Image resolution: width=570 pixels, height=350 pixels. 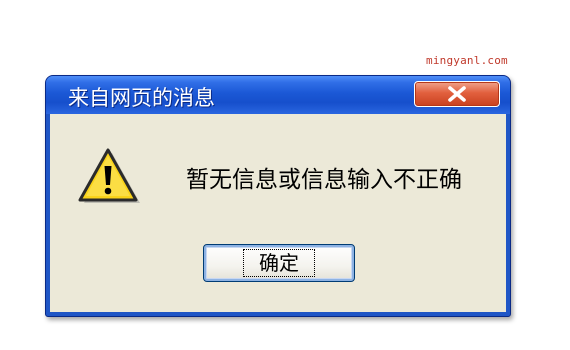 I want to click on ok-button-label: 确定, so click(x=279, y=263).